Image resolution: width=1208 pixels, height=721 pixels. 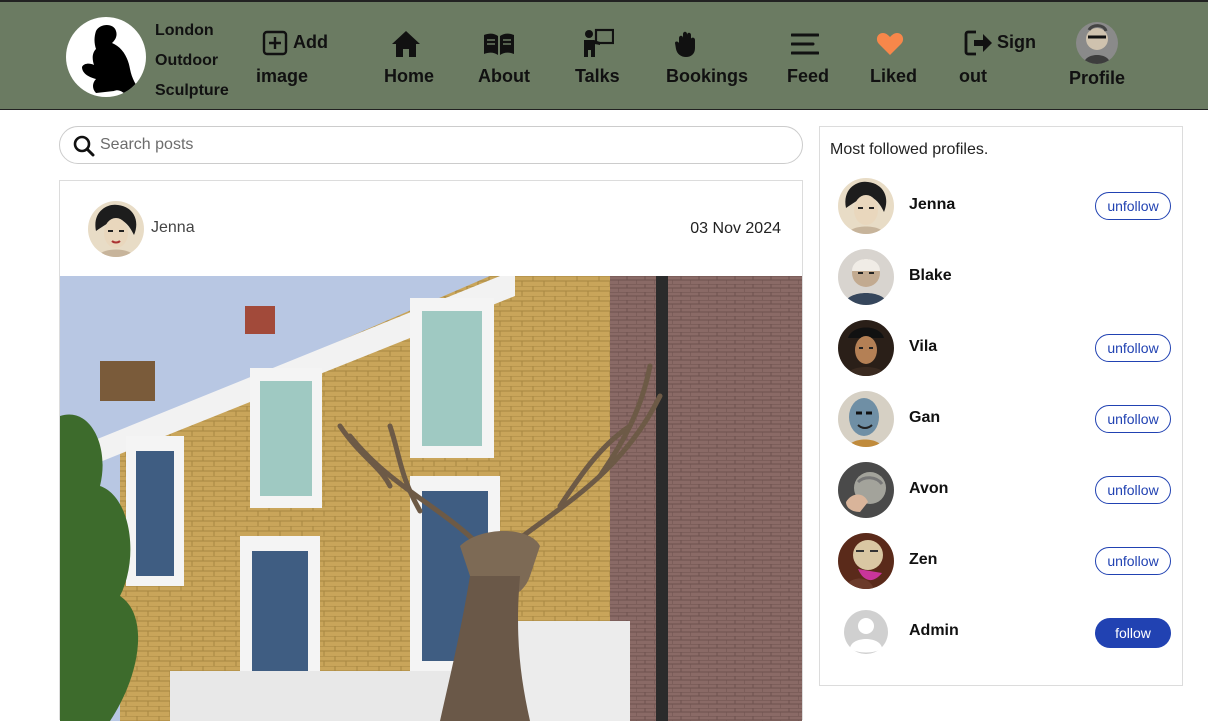 What do you see at coordinates (928, 489) in the screenshot?
I see `profile-name: Avon` at bounding box center [928, 489].